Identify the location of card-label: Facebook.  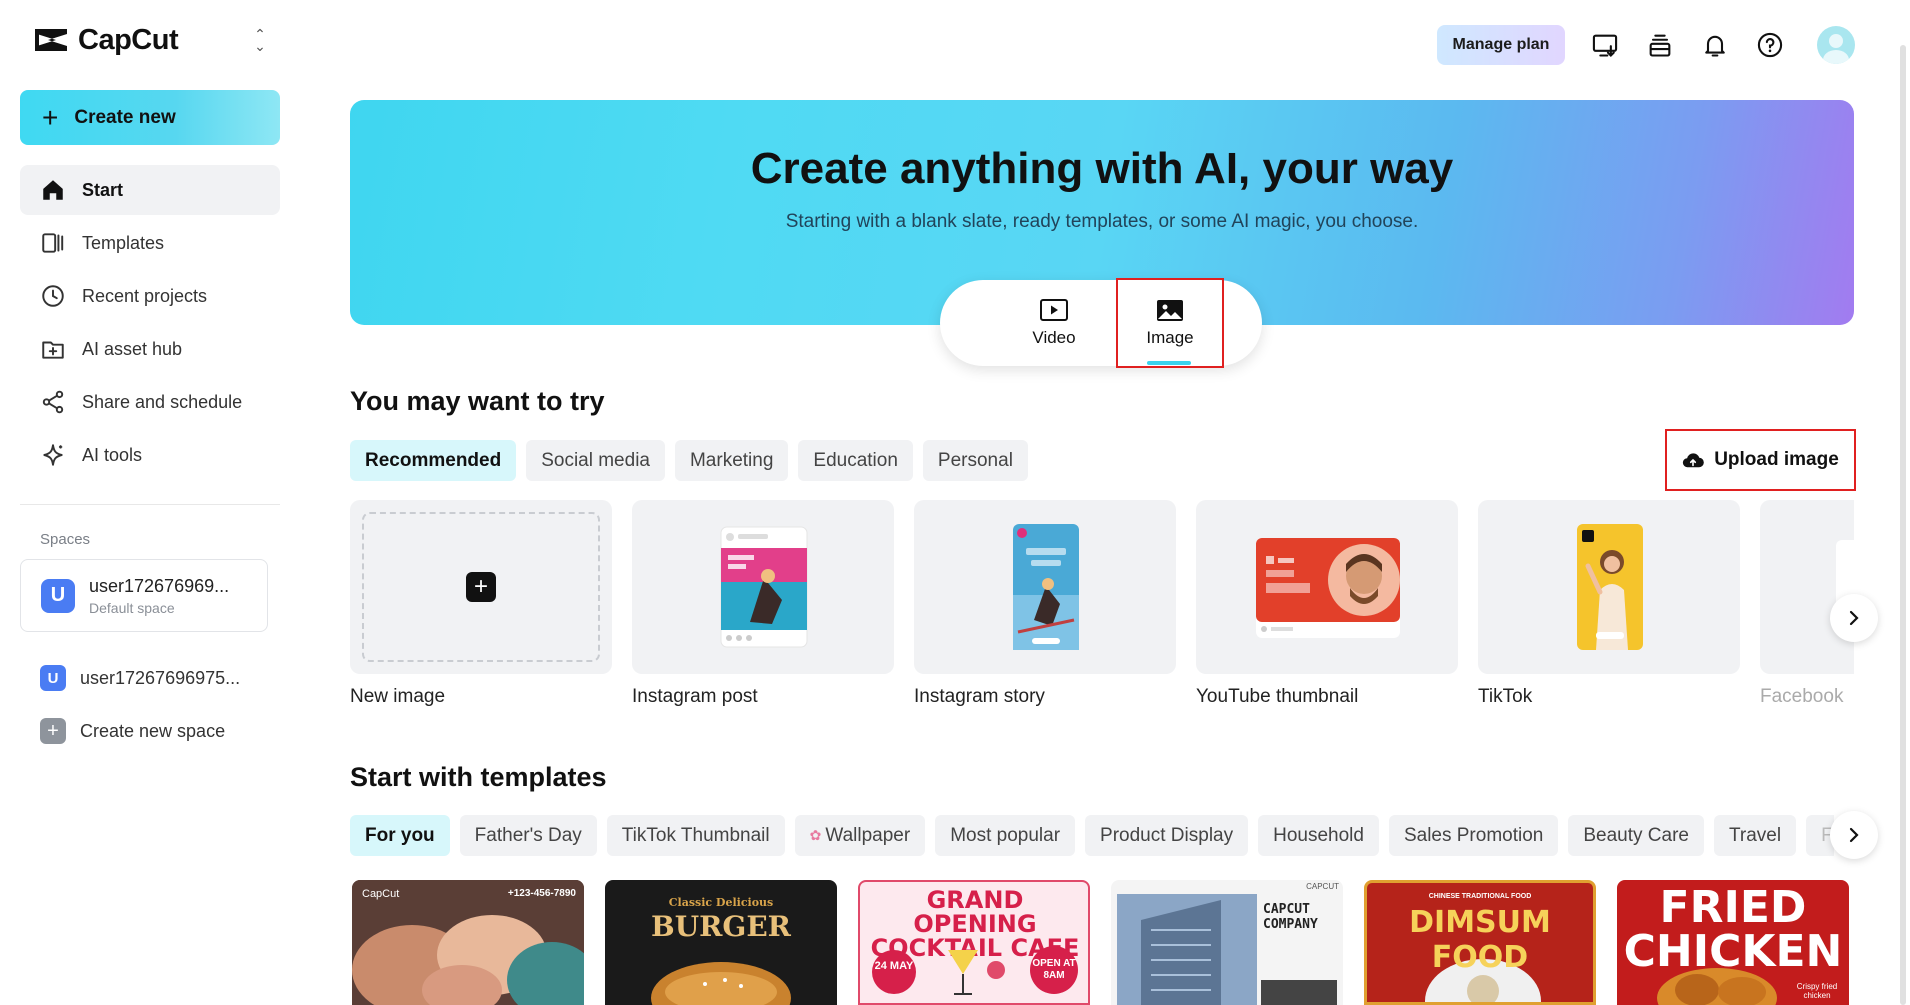
(1802, 696).